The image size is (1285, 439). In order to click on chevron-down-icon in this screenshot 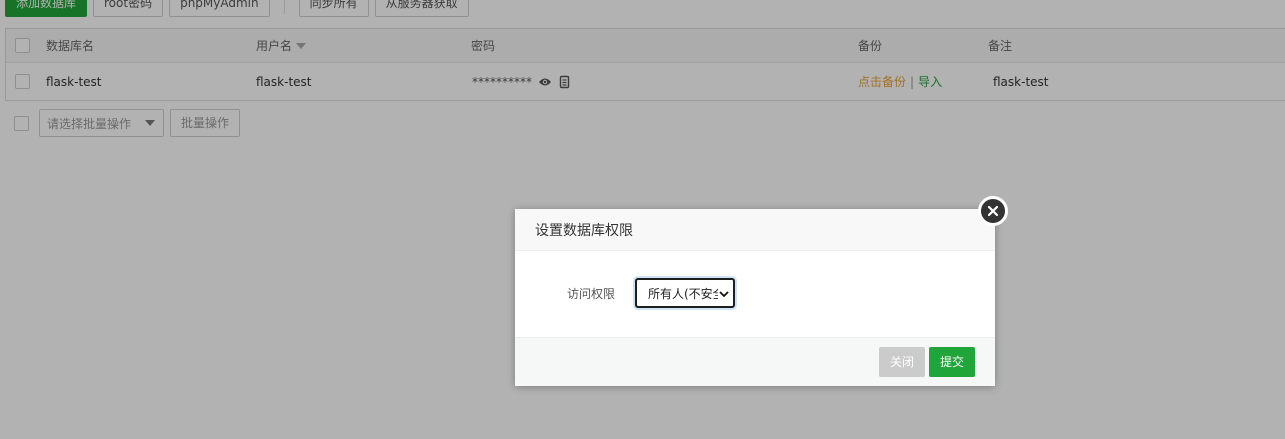, I will do `click(724, 295)`.